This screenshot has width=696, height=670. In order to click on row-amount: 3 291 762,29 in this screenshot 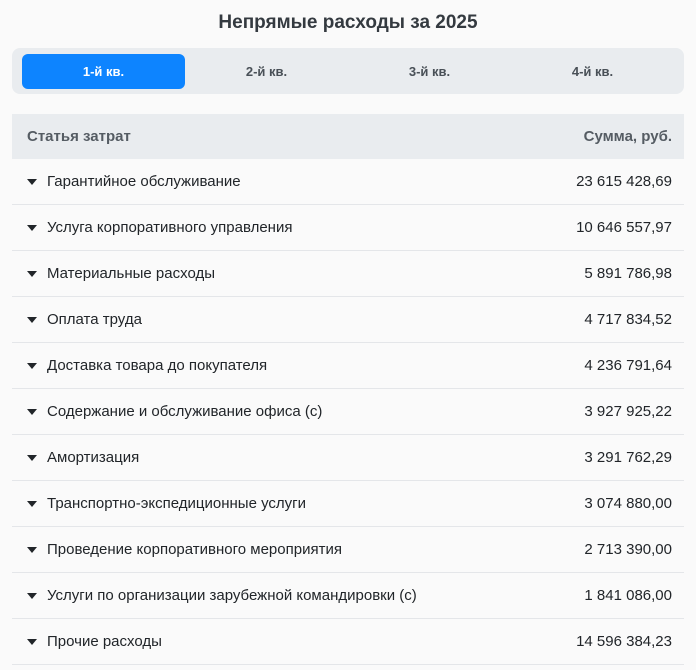, I will do `click(628, 457)`.